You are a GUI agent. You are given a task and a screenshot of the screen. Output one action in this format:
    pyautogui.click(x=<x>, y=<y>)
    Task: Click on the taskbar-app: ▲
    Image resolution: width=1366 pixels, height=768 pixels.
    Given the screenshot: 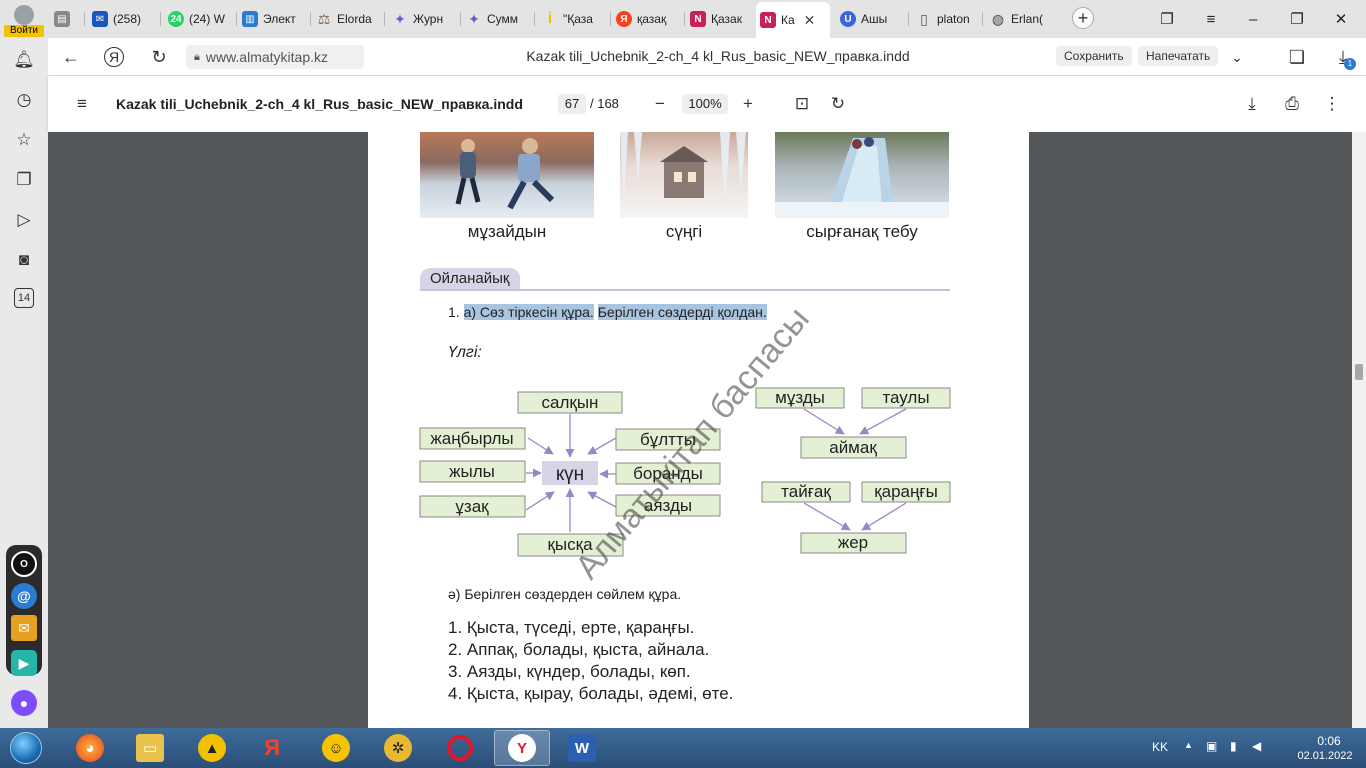 What is the action you would take?
    pyautogui.click(x=212, y=748)
    